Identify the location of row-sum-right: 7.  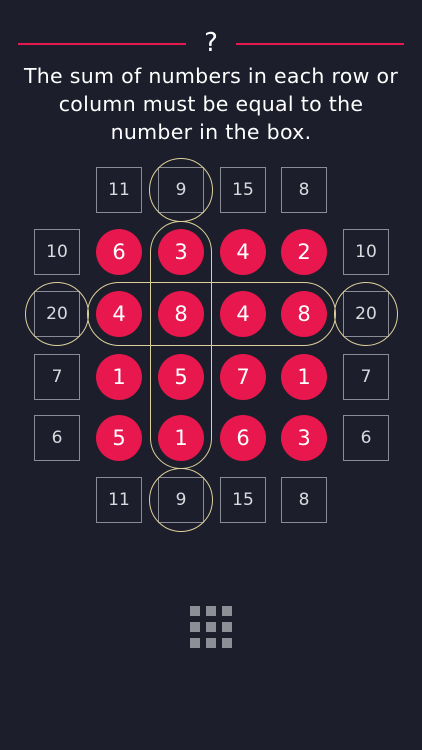
(366, 377).